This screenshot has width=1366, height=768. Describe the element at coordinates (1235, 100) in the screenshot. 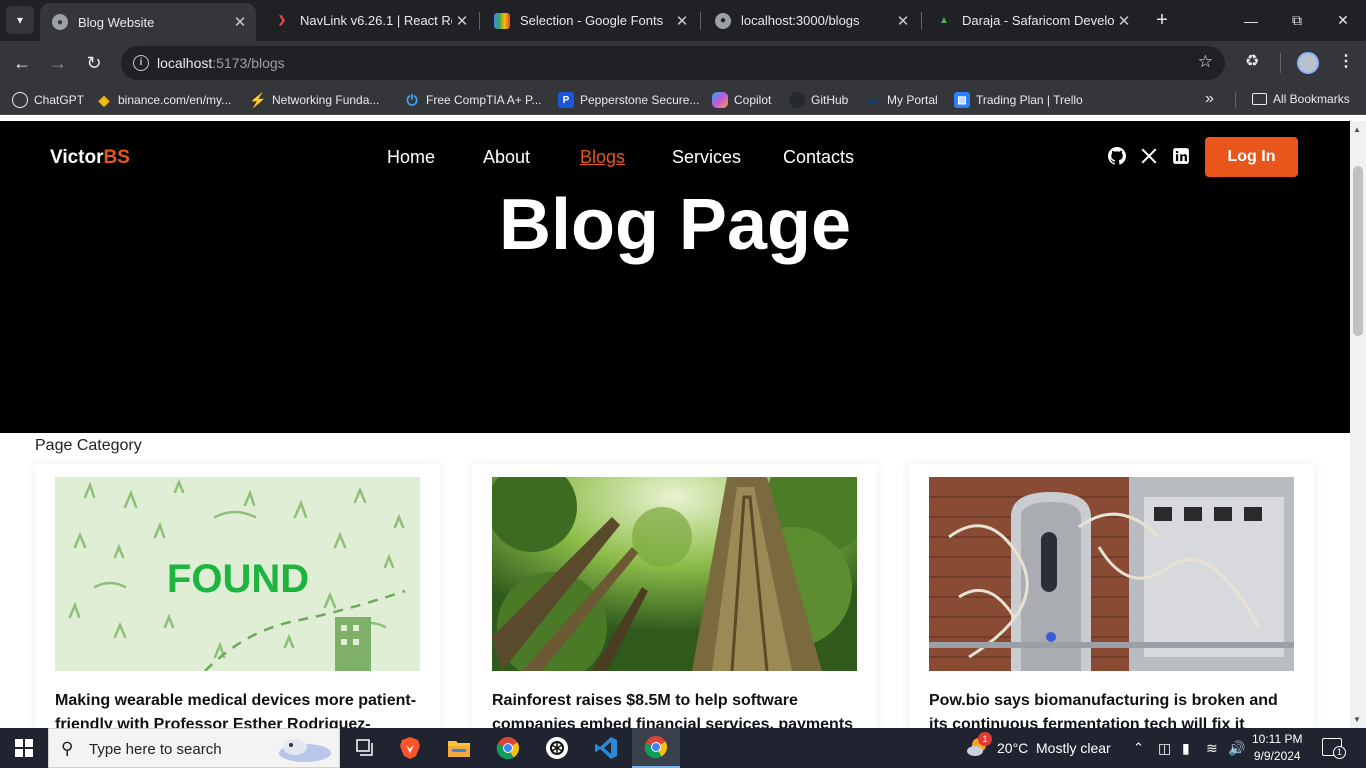

I see `bookmarks-divider` at that location.